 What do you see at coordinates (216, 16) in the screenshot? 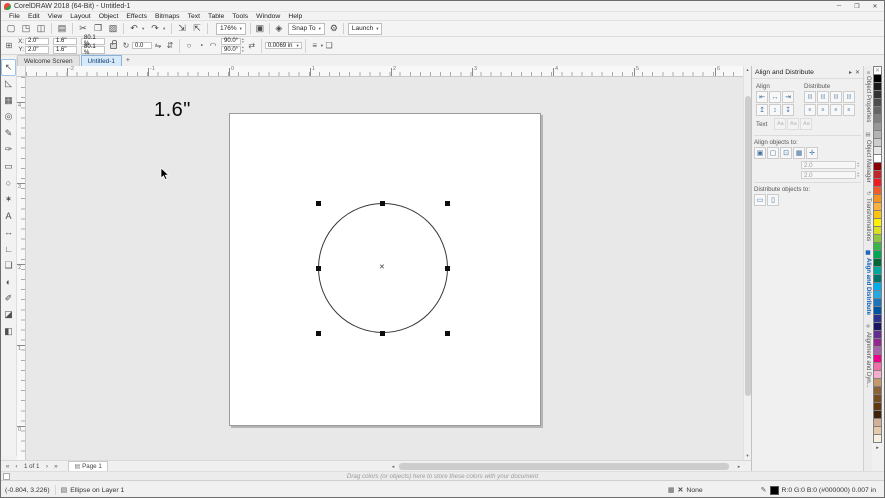
I see `menu-table: Table` at bounding box center [216, 16].